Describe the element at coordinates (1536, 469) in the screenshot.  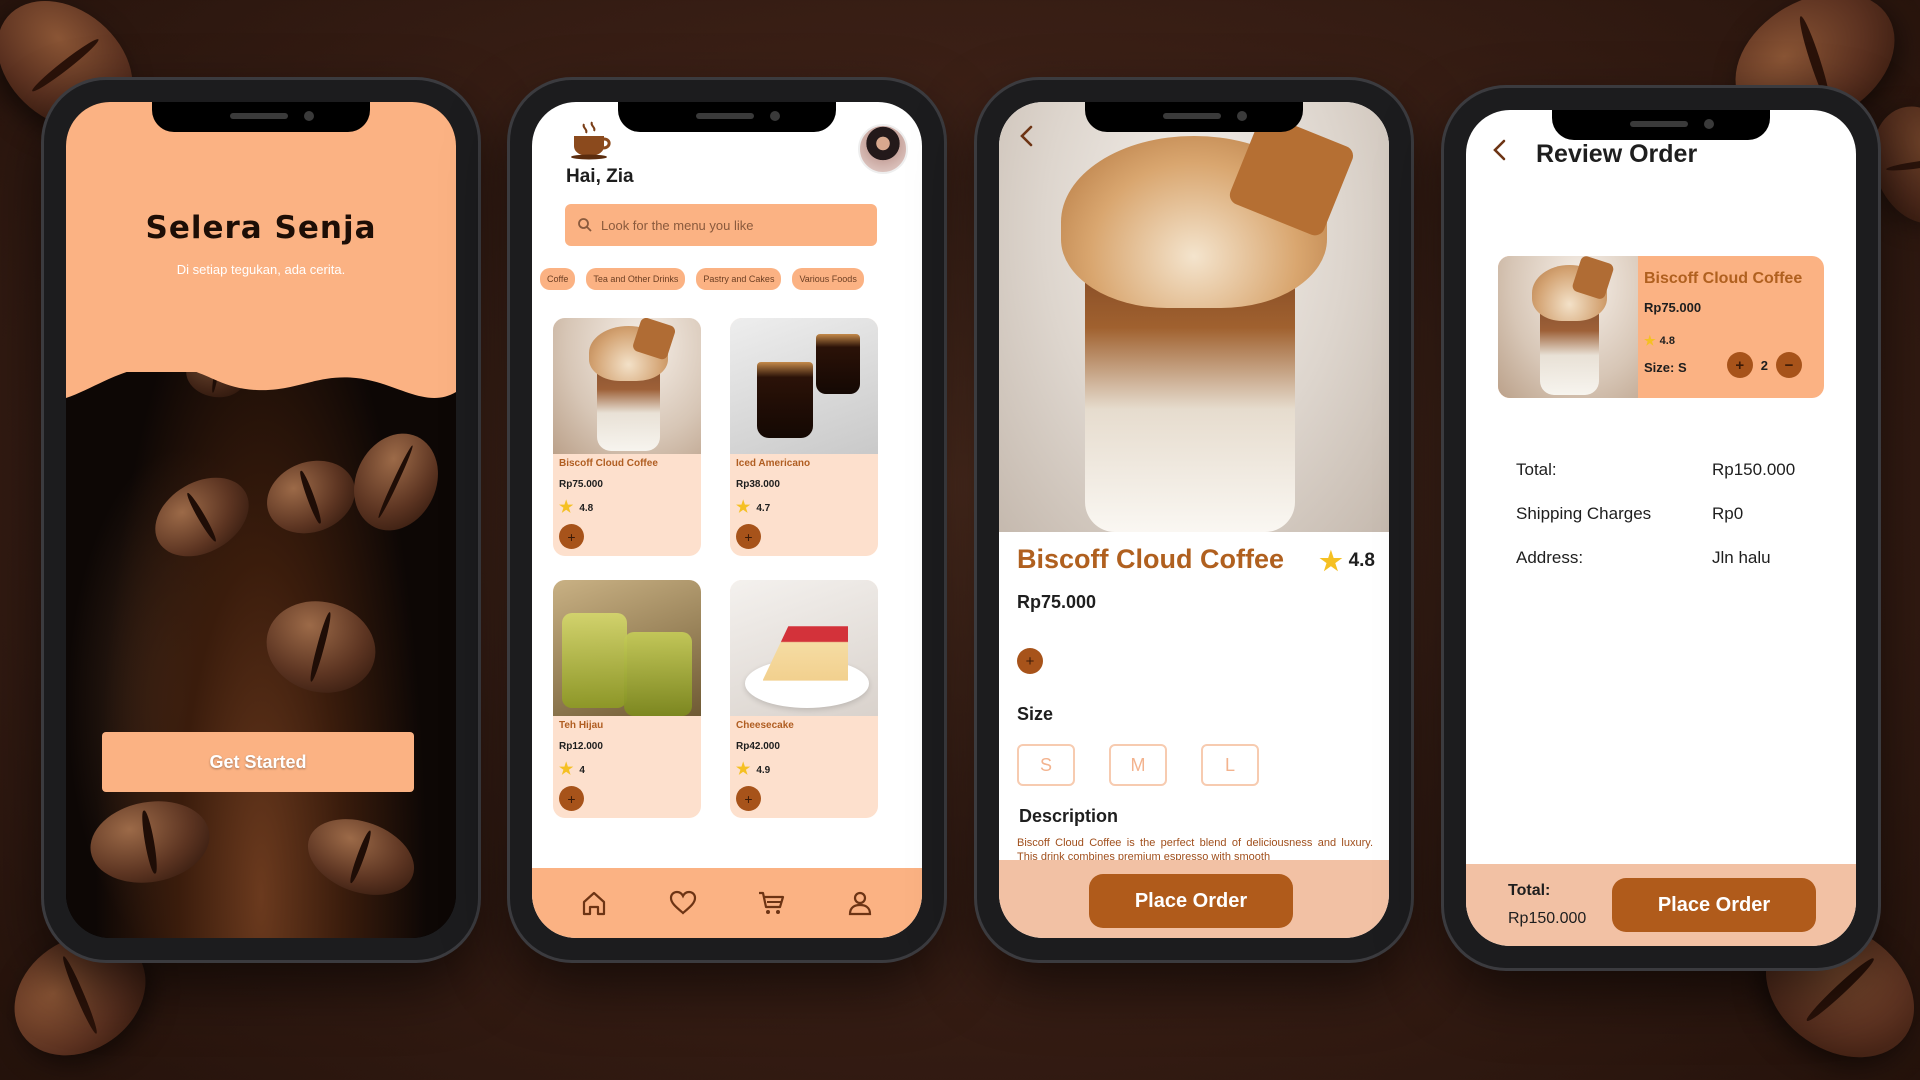
I see `total-label: Total:` at that location.